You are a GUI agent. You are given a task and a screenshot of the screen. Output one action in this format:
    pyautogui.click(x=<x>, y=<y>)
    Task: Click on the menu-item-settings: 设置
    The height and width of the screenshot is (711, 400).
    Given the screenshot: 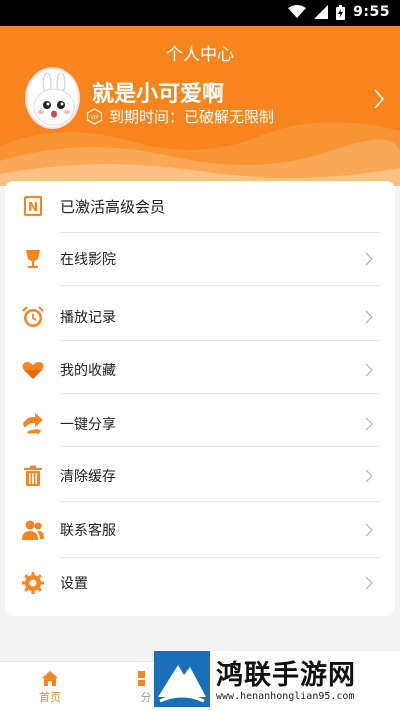 What is the action you would take?
    pyautogui.click(x=200, y=583)
    